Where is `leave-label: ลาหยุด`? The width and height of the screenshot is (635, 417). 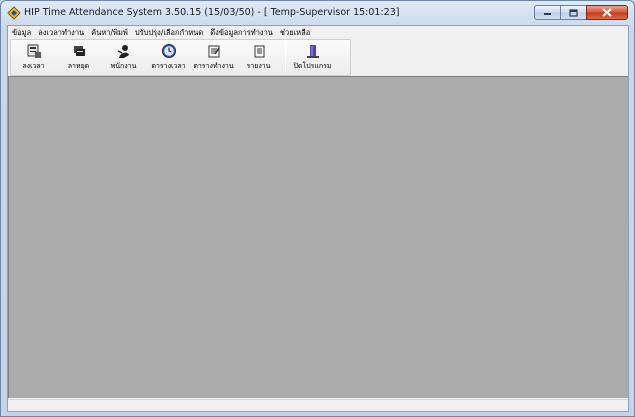
leave-label: ลาหยุด is located at coordinates (78, 66).